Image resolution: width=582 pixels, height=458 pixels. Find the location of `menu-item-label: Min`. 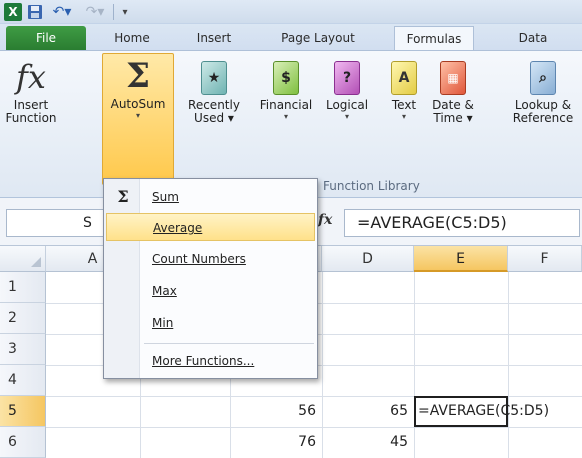

menu-item-label: Min is located at coordinates (163, 323).